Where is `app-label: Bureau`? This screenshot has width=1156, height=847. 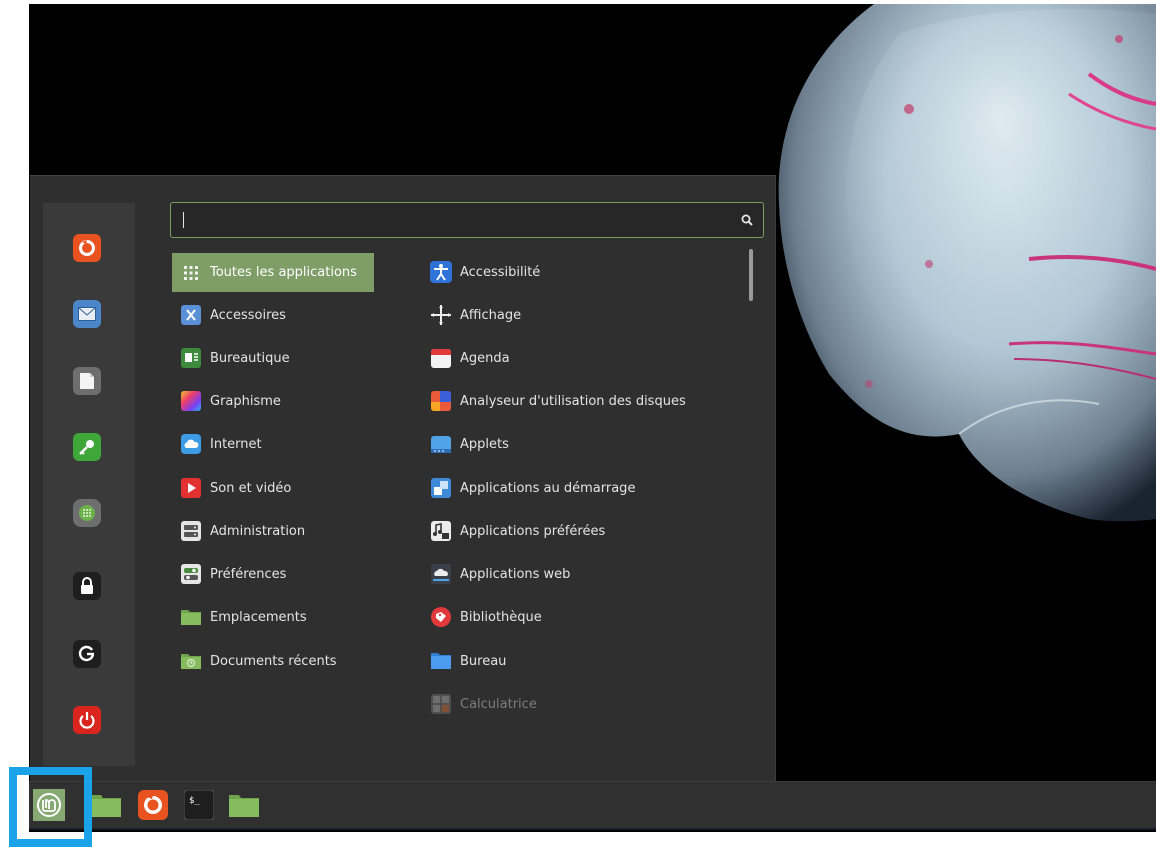
app-label: Bureau is located at coordinates (483, 661).